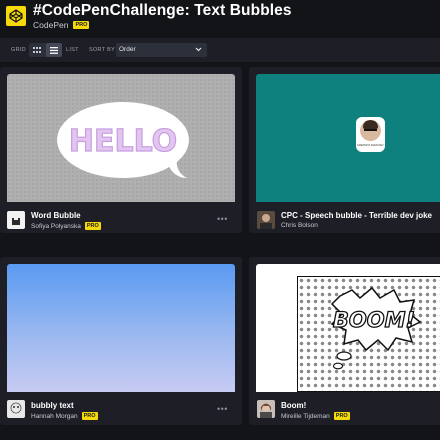 This screenshot has height=440, width=440. Describe the element at coordinates (54, 416) in the screenshot. I see `author-name: Hannah Morgan` at that location.